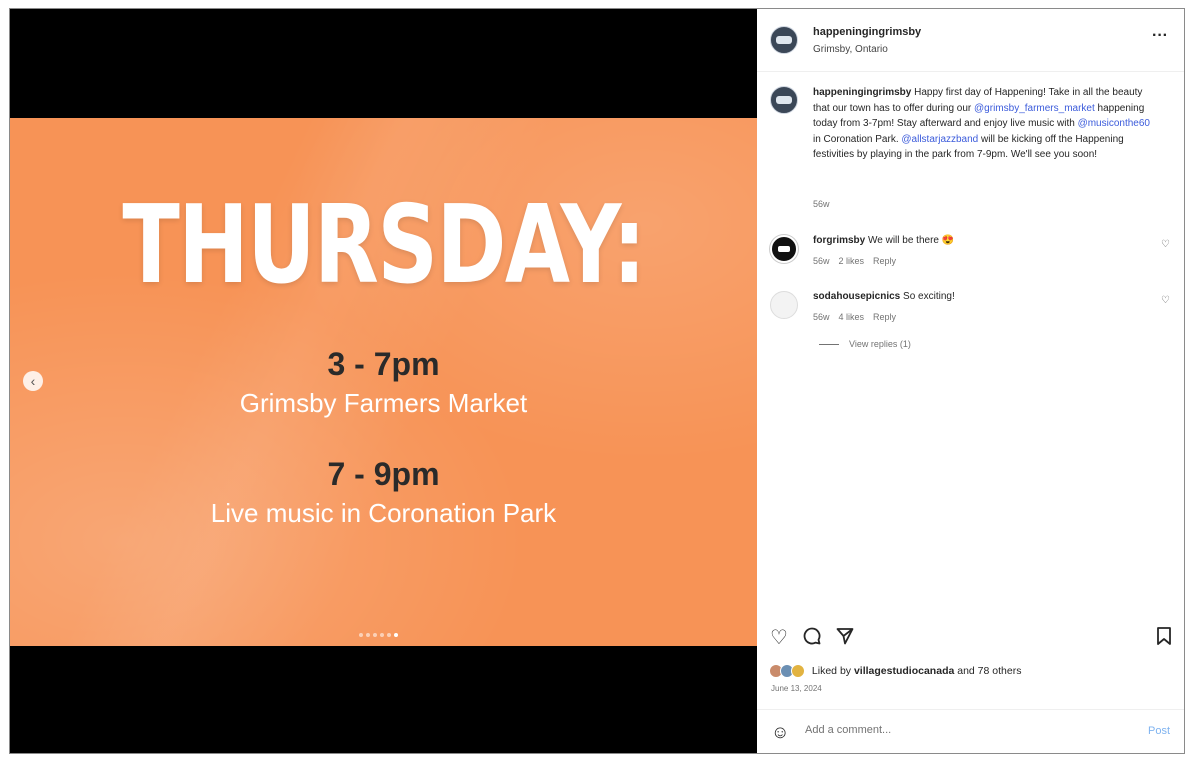 This screenshot has height=757, width=1196. What do you see at coordinates (939, 139) in the screenshot?
I see `mention-band: @allstarjazzband` at bounding box center [939, 139].